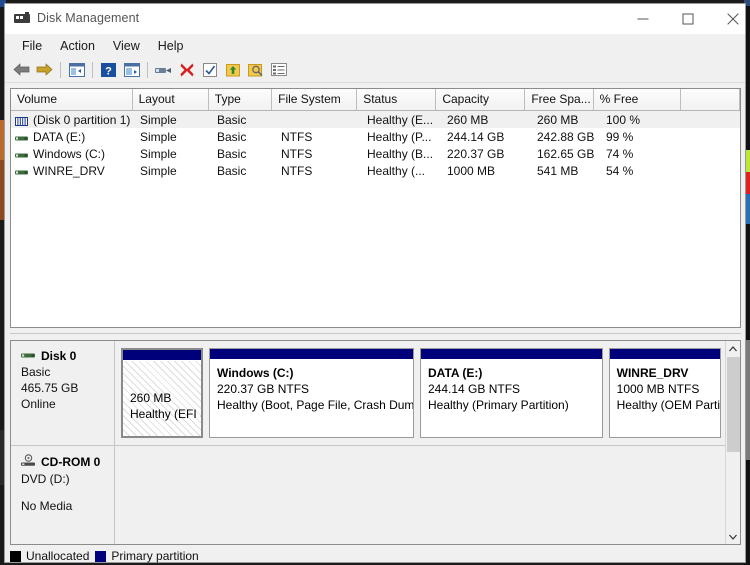  I want to click on column-header-status: Status, so click(397, 99).